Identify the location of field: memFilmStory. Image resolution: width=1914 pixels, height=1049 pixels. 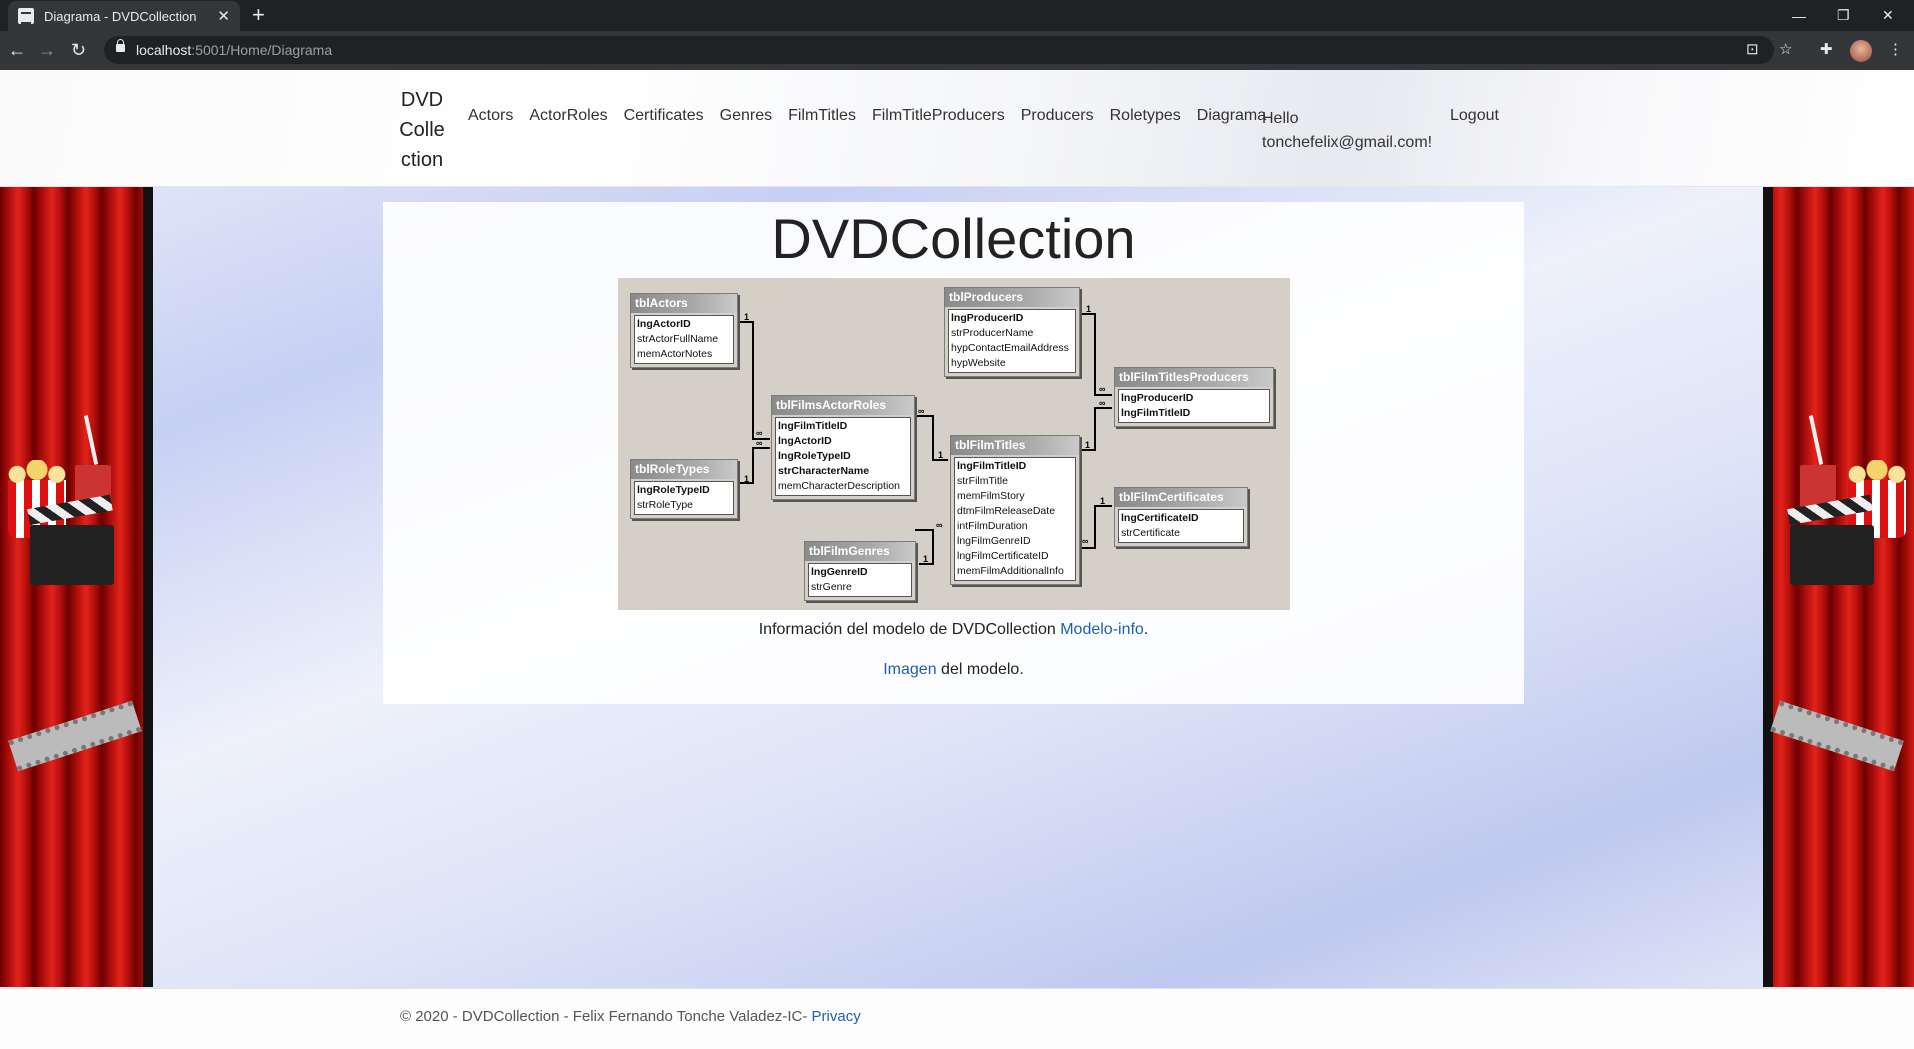
(991, 496).